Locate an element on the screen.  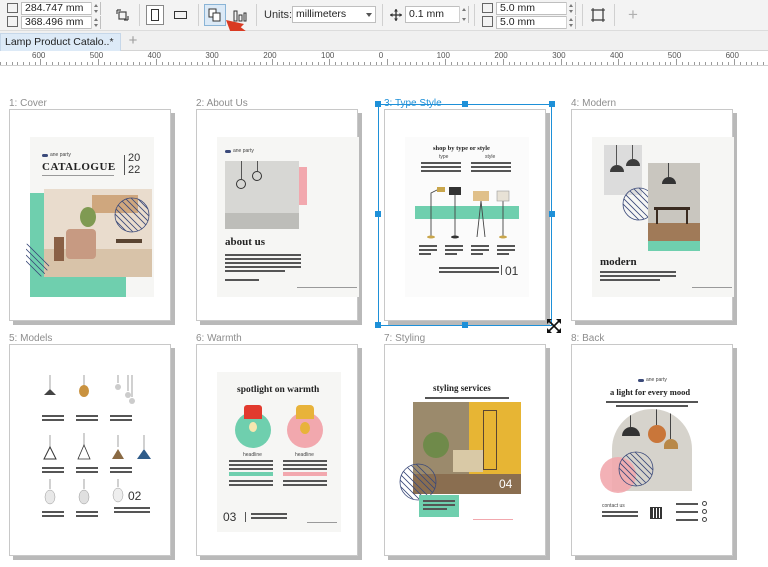
duplicate-x-field: 5.0 mm is located at coordinates (536, 8).